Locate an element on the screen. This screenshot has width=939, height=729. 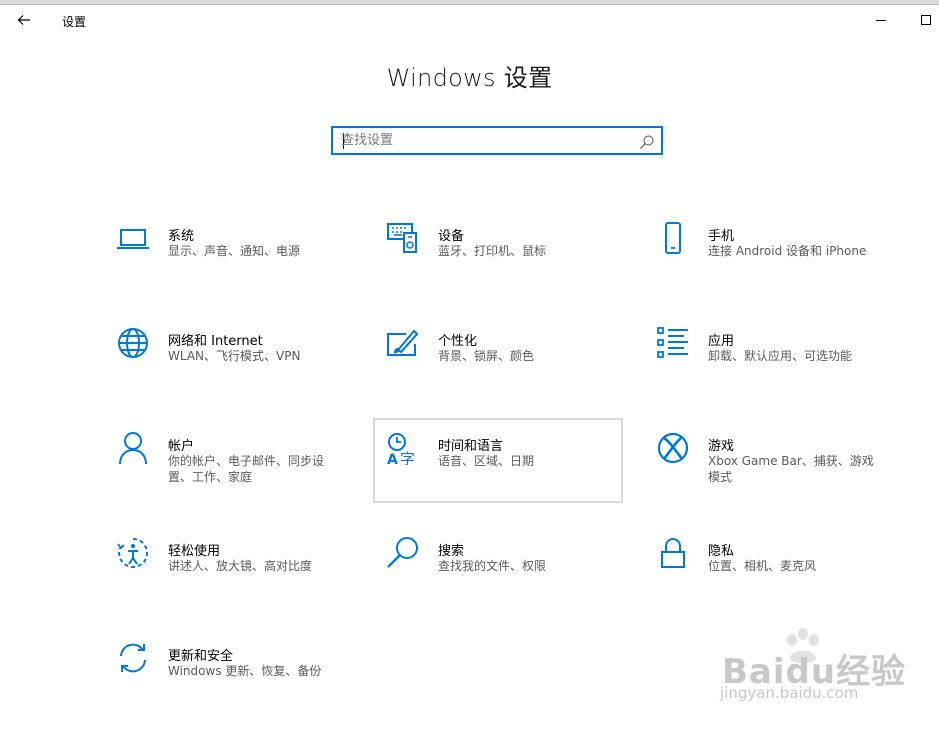
minimize-button is located at coordinates (881, 20).